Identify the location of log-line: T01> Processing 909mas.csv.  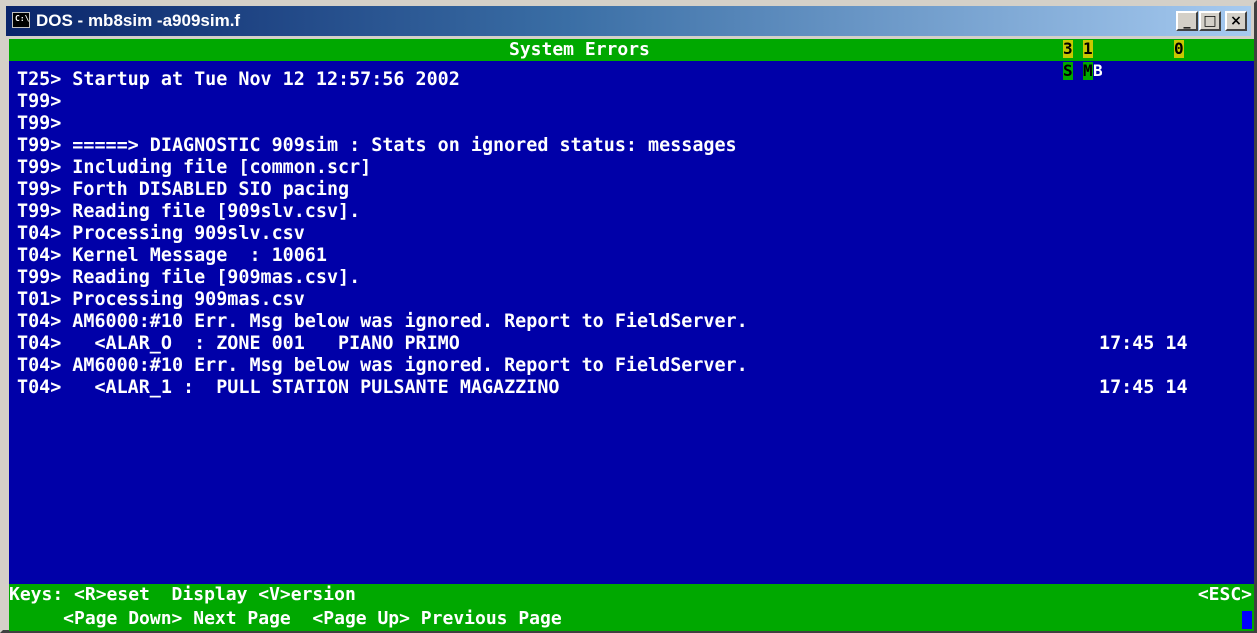
(161, 300).